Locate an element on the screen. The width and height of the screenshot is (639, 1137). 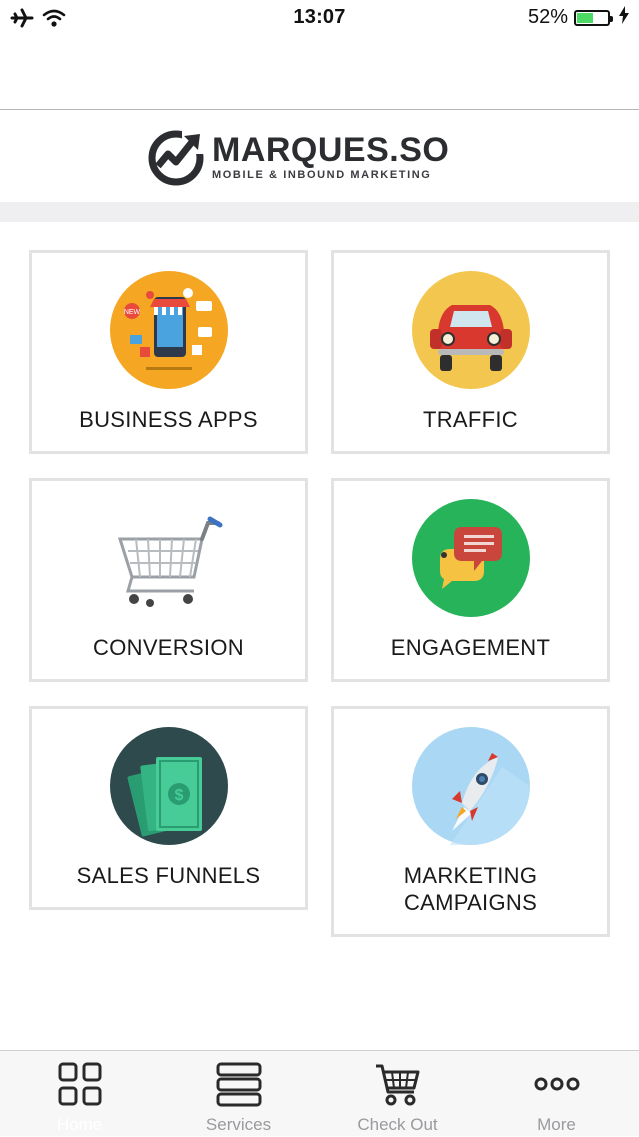
chat-bubbles-icon is located at coordinates (470, 558).